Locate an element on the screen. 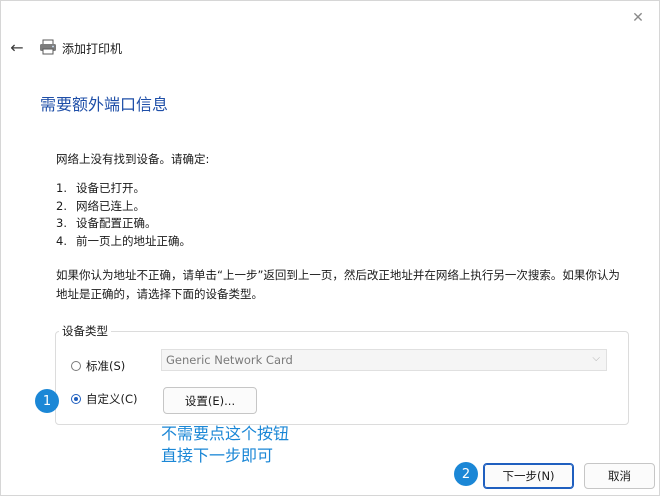  custom-radio: 自定义(C) is located at coordinates (104, 399).